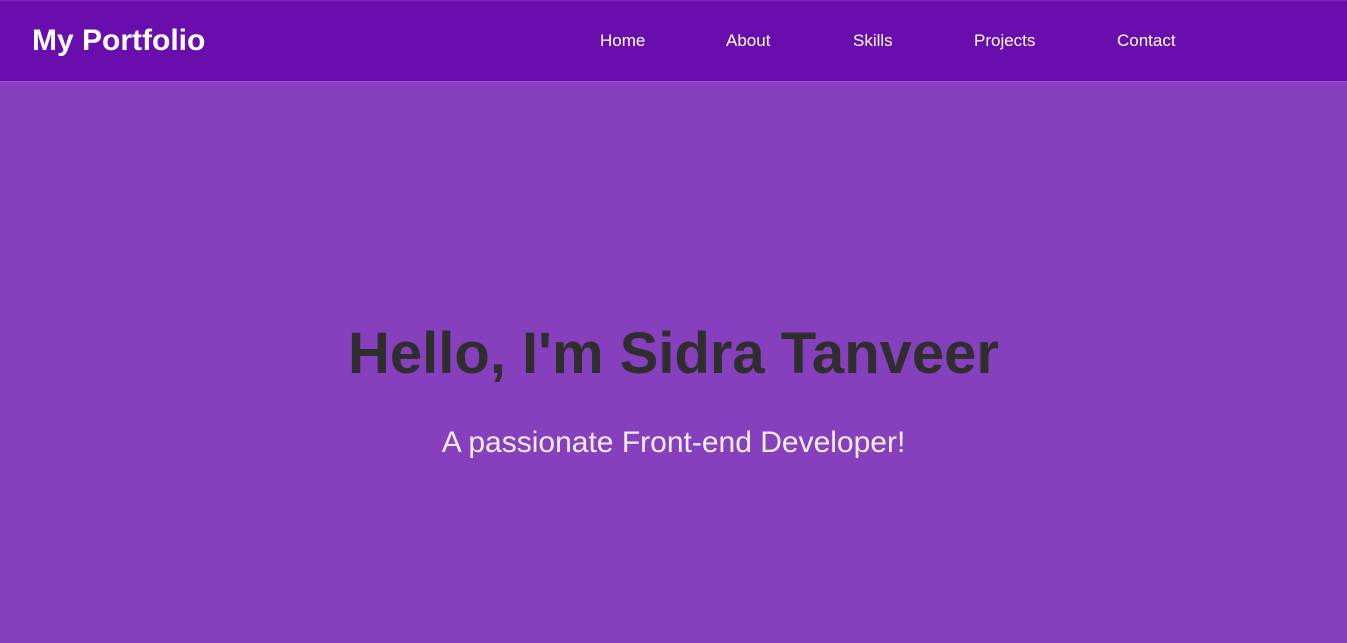 This screenshot has height=643, width=1347. I want to click on nav-link-about: About, so click(748, 41).